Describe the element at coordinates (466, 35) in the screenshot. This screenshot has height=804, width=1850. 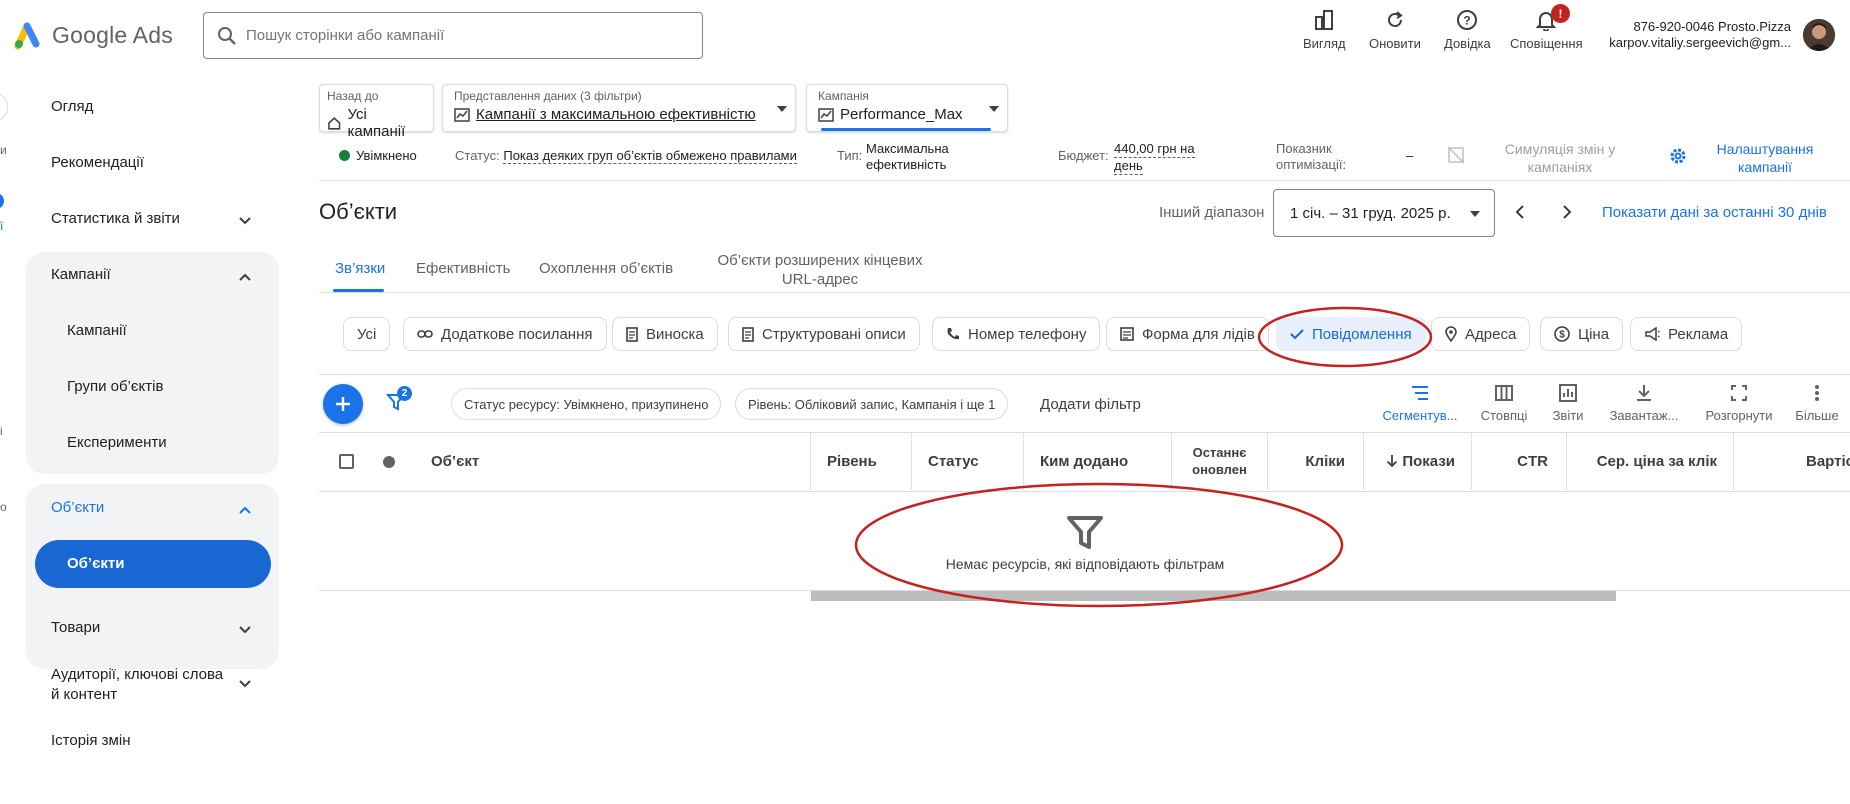
I see `search-input` at that location.